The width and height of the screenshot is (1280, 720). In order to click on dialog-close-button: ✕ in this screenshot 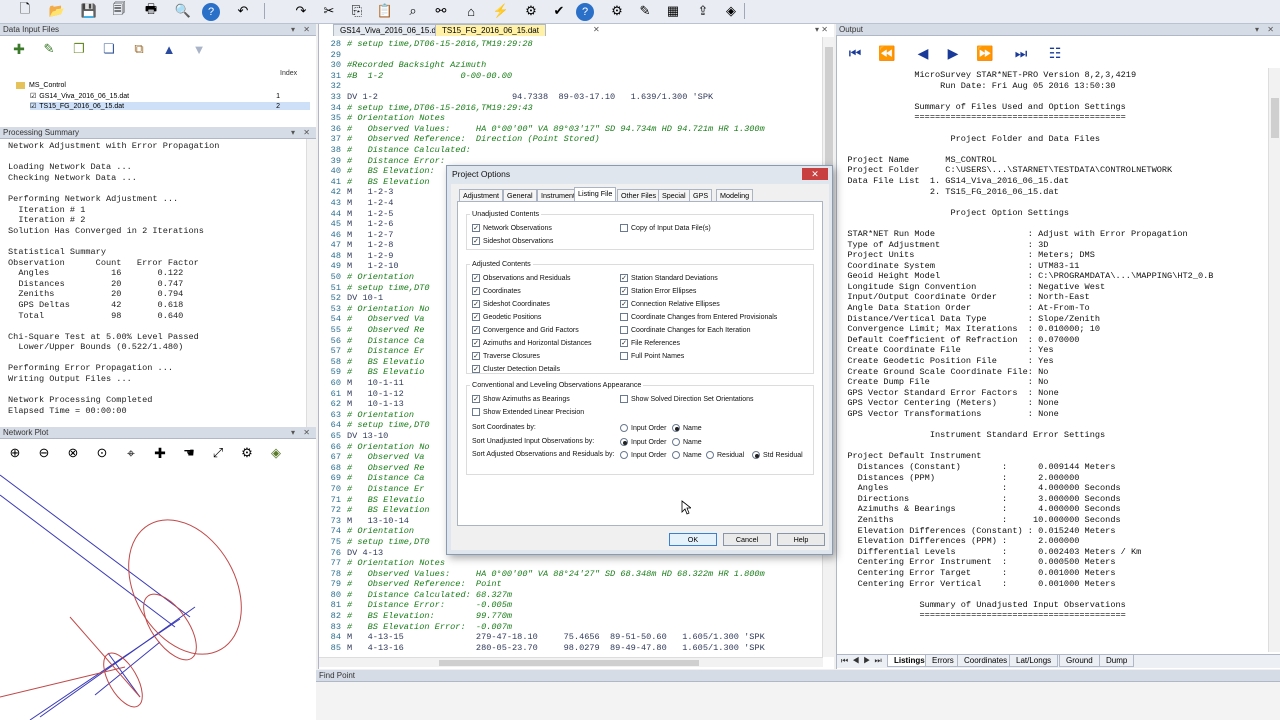, I will do `click(815, 174)`.